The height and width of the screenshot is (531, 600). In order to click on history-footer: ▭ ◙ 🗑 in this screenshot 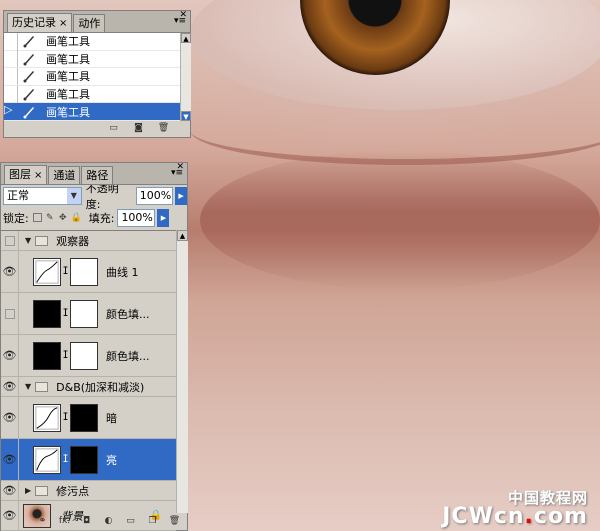, I will do `click(97, 128)`.